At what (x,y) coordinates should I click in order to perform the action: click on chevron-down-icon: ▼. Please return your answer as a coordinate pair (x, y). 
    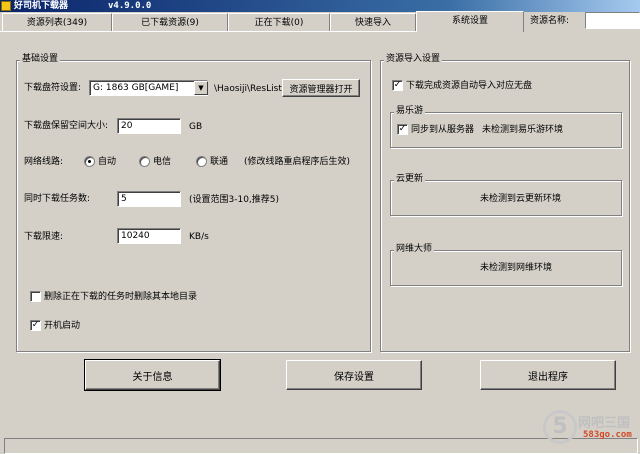
    Looking at the image, I should click on (201, 88).